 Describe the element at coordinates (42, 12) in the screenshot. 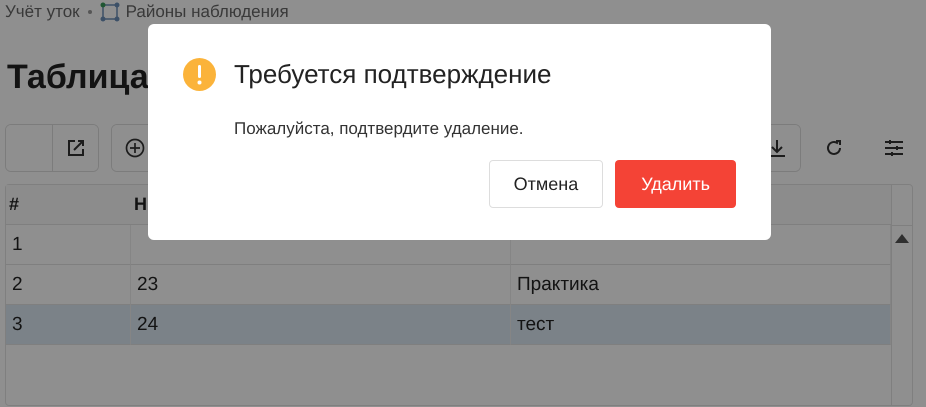

I see `breadcrumb-link: Учёт уток` at that location.